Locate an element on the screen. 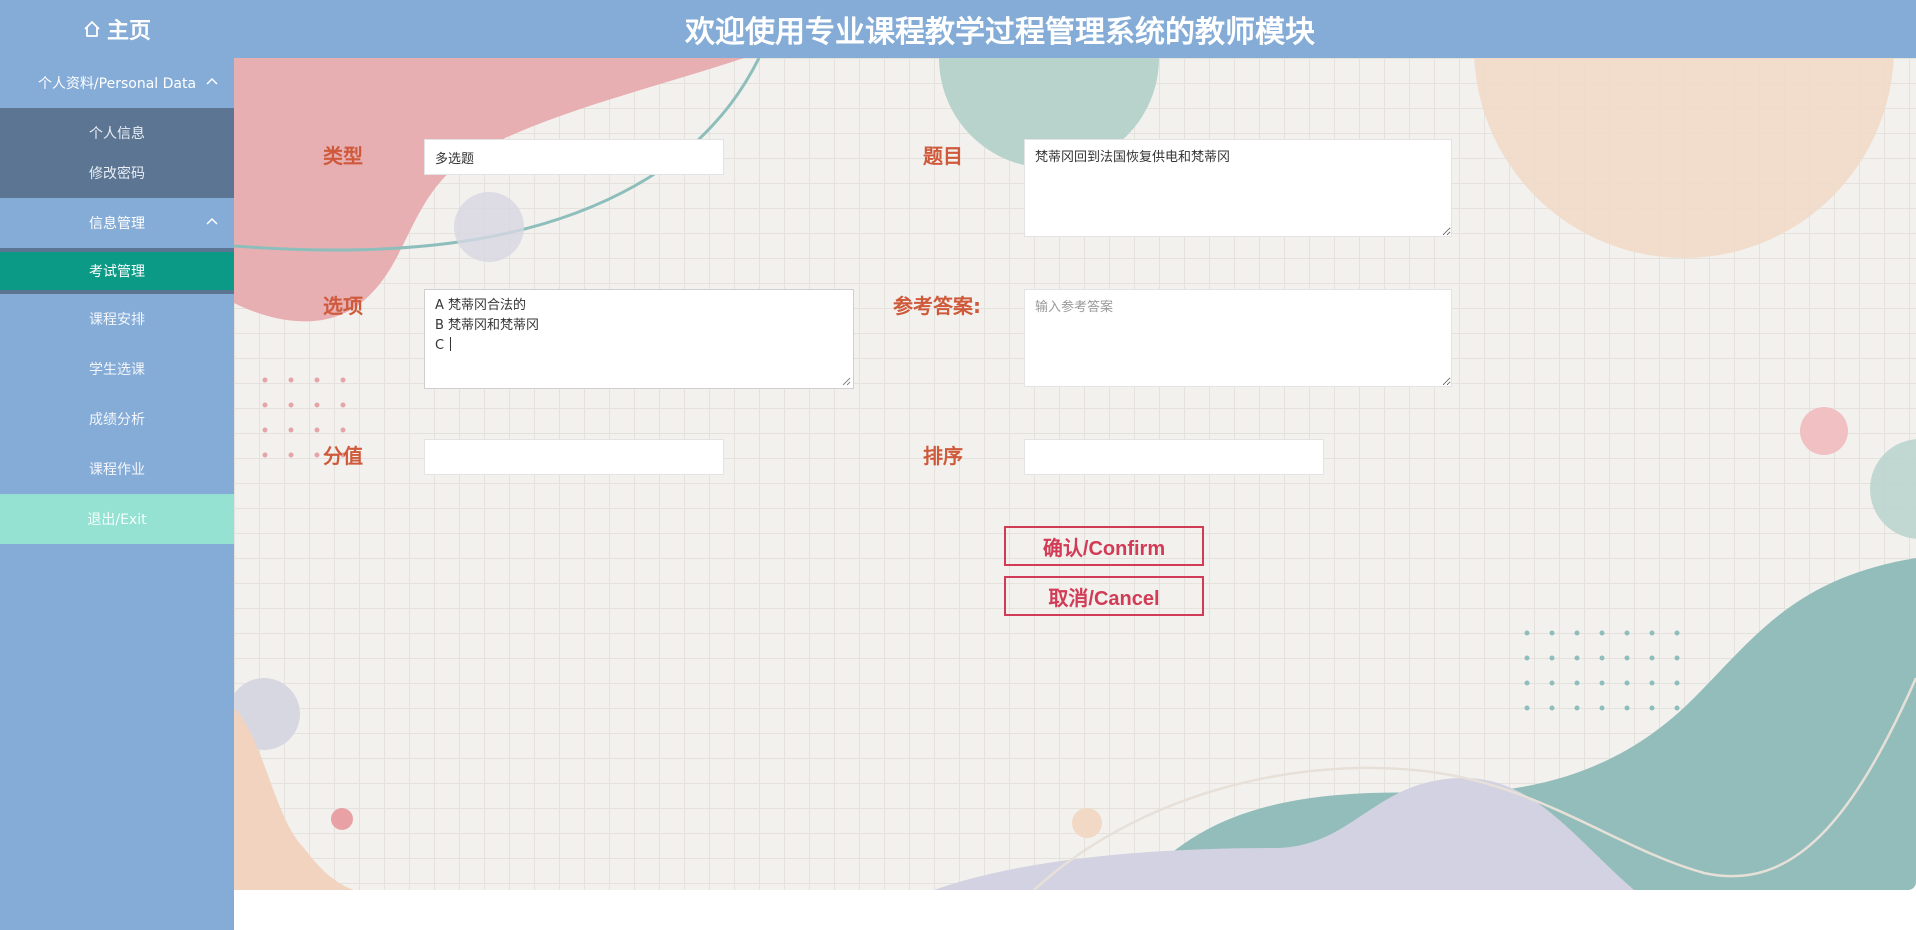  sidebar-subgroup-personal: 个人信息 修改密码 is located at coordinates (117, 153).